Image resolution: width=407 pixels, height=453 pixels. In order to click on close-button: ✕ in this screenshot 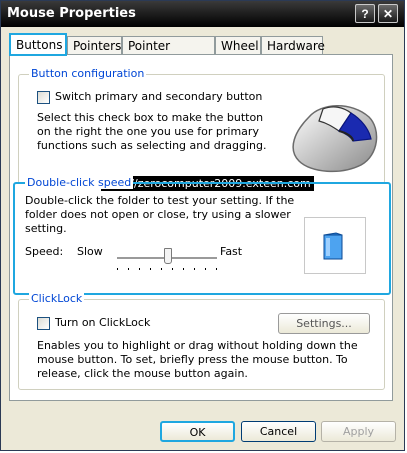, I will do `click(388, 13)`.